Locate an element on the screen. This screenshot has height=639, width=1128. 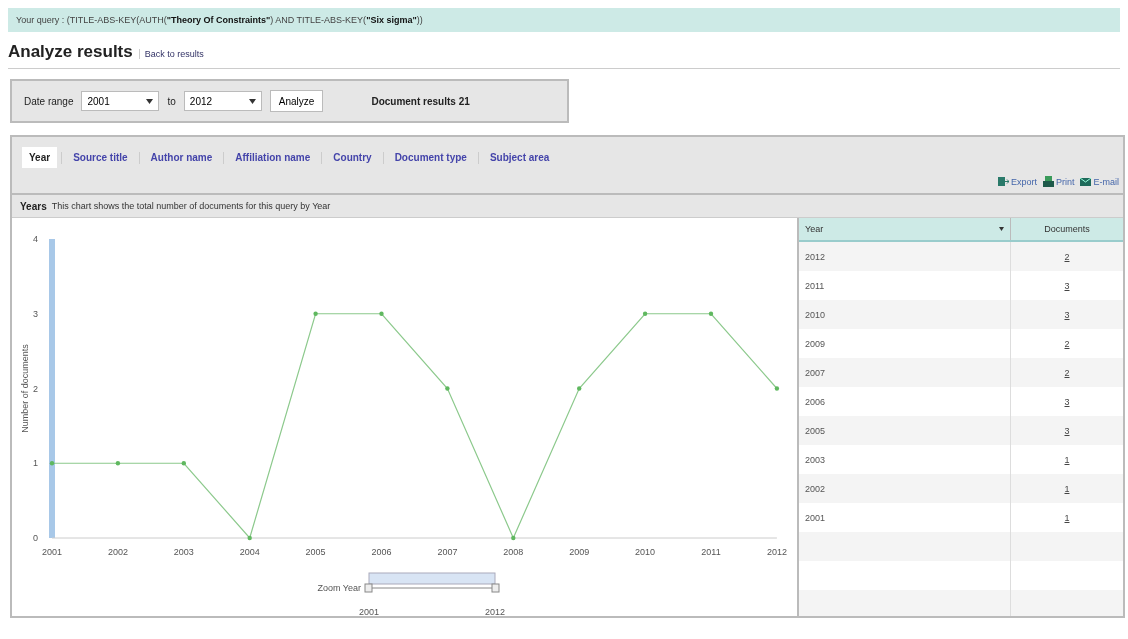
table-cell: 2012 is located at coordinates (905, 256).